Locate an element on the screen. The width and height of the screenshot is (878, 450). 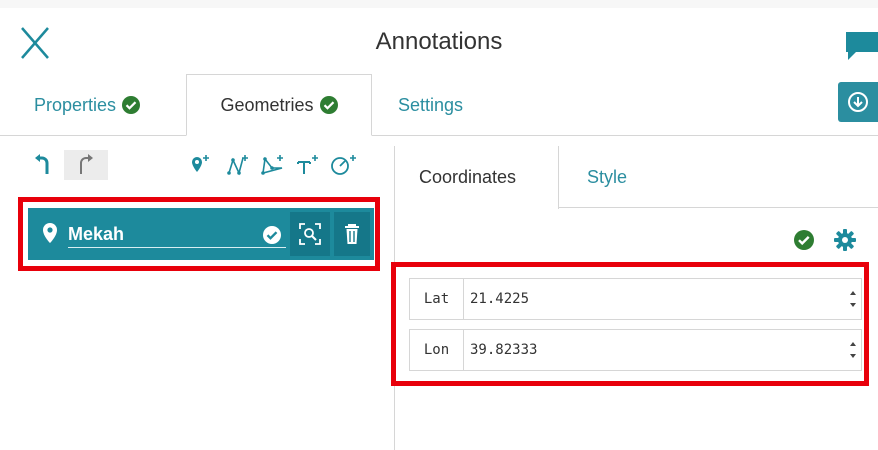
tab-settings: Settings is located at coordinates (430, 105).